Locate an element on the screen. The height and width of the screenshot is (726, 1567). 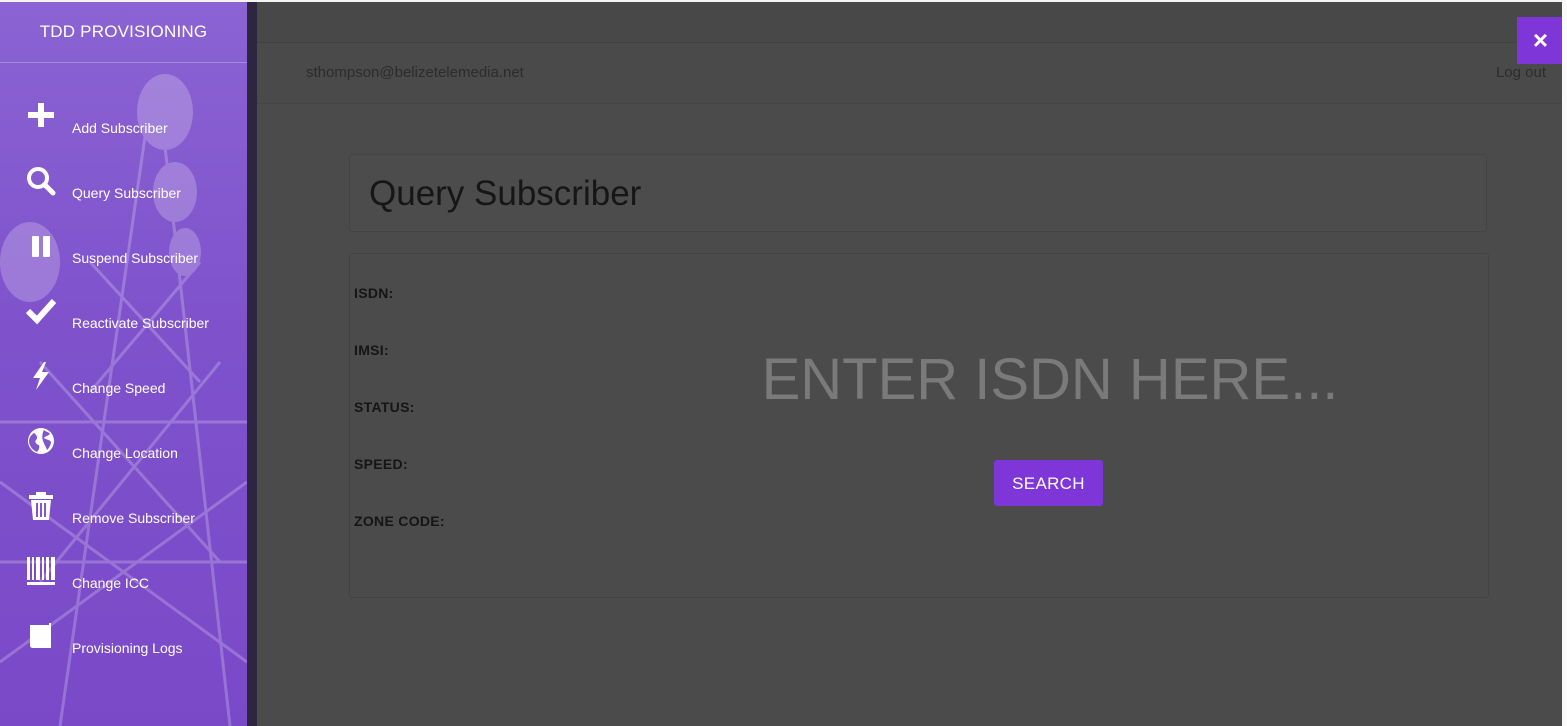
page-title: Query Subscriber is located at coordinates (505, 193).